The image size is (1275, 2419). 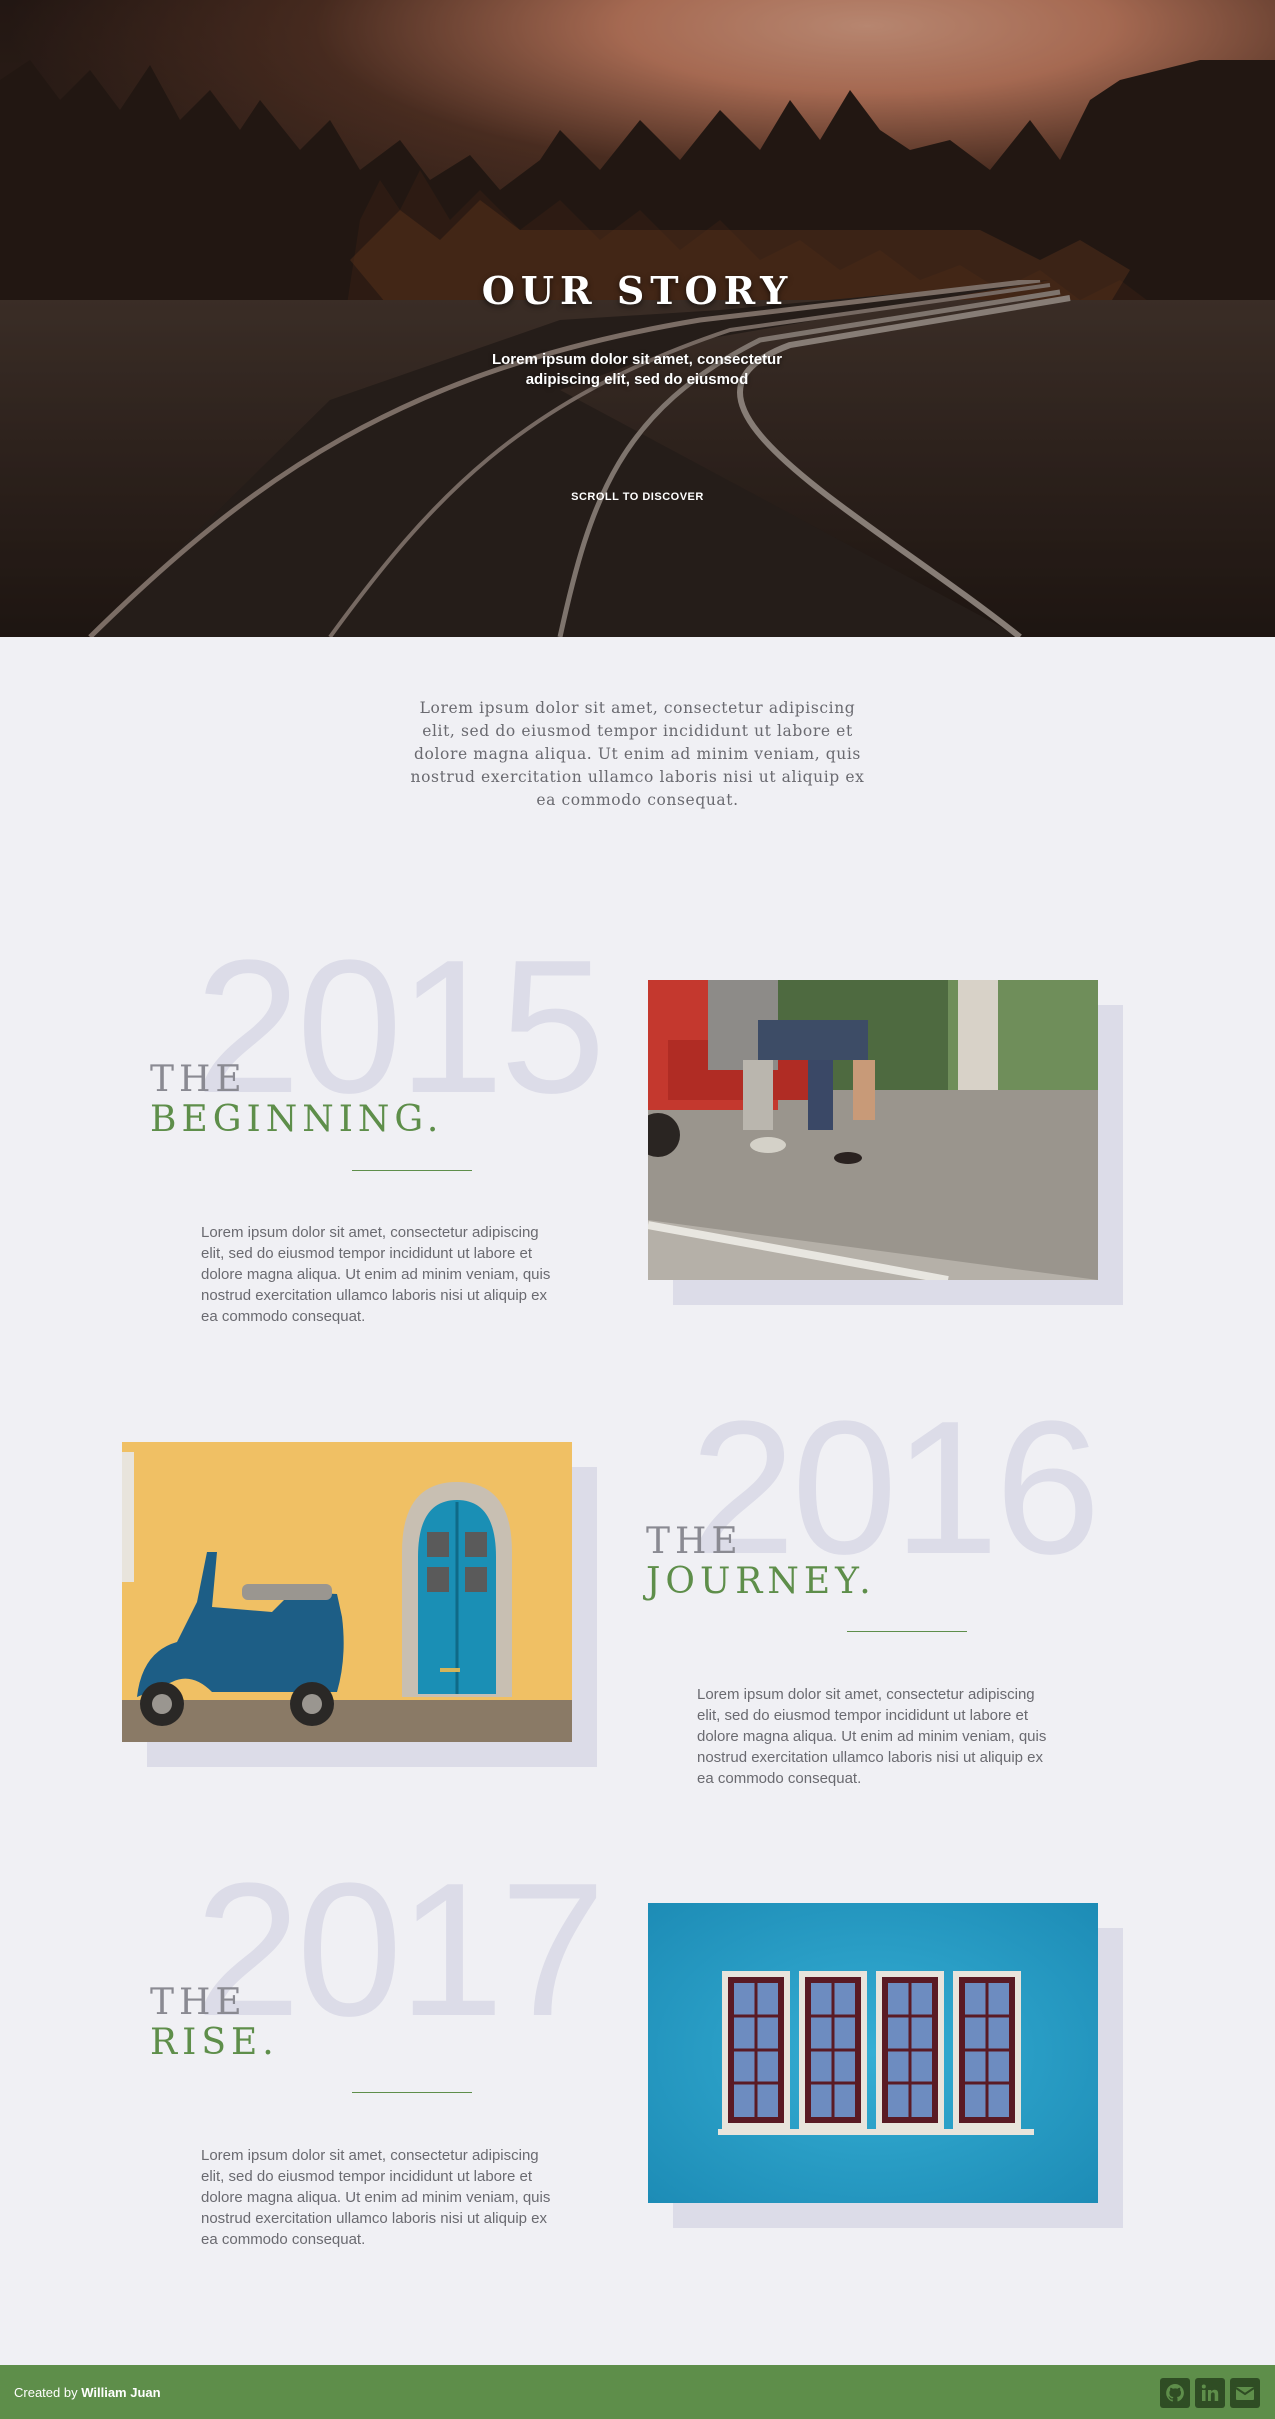 I want to click on linkedin-icon, so click(x=1210, y=2393).